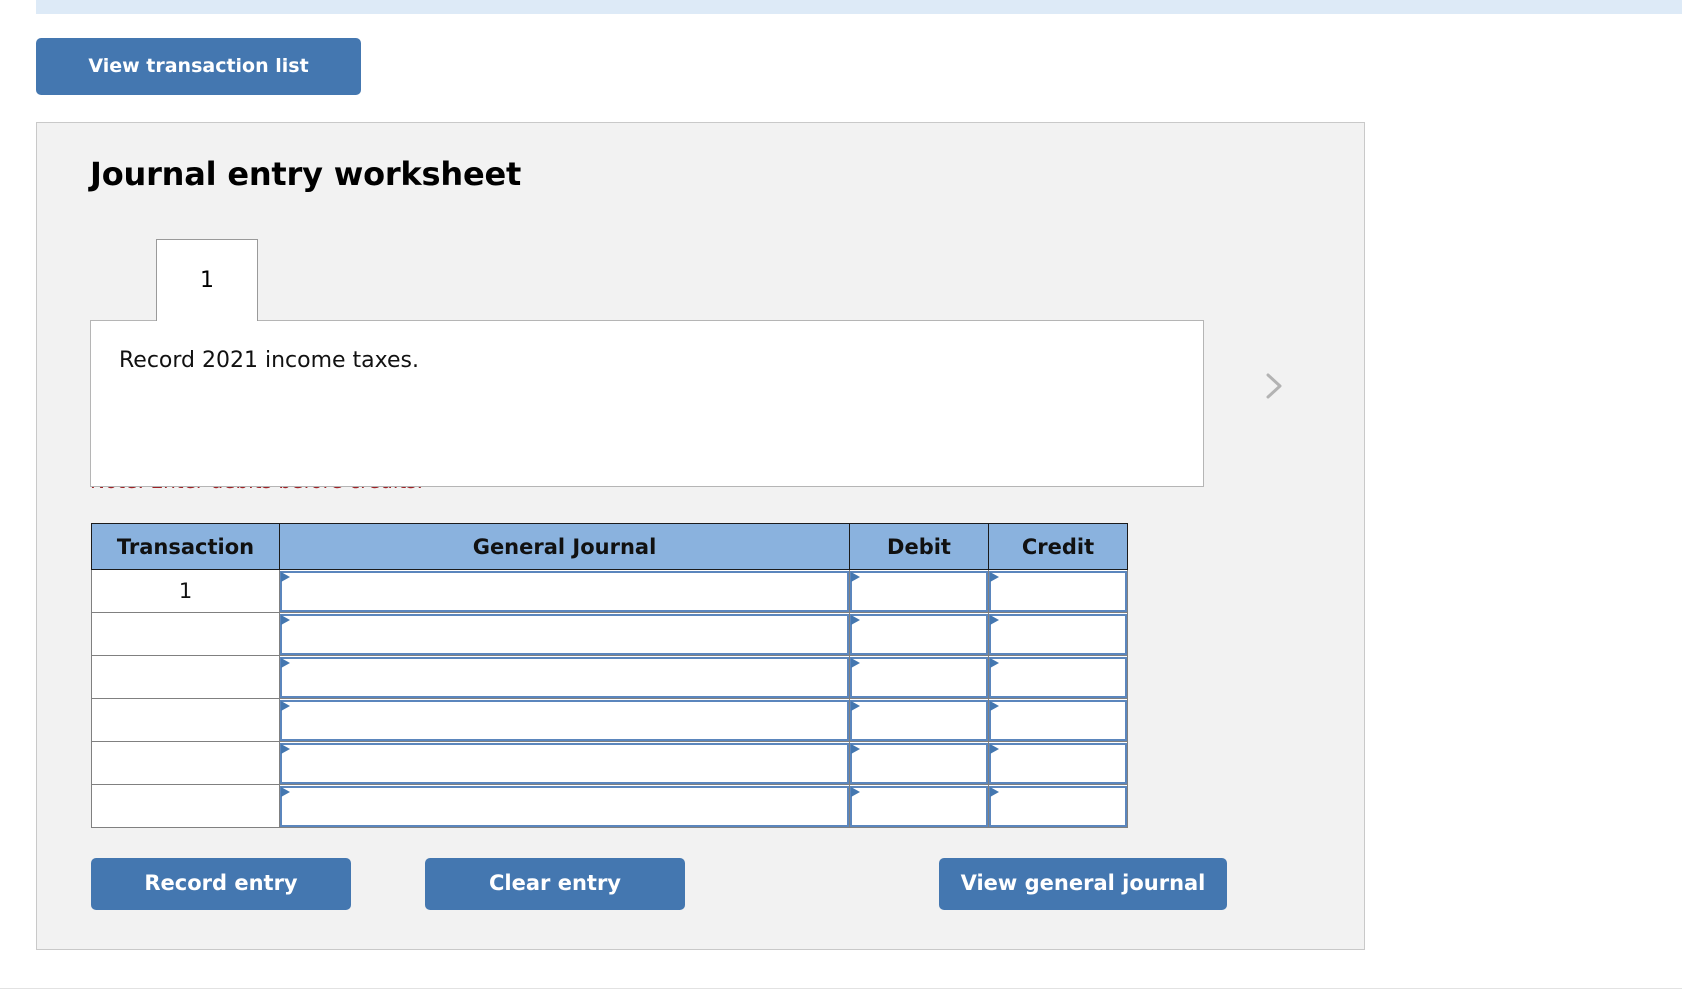 This screenshot has height=1002, width=1682. Describe the element at coordinates (207, 280) in the screenshot. I see `tab-worksheet-1: 1` at that location.